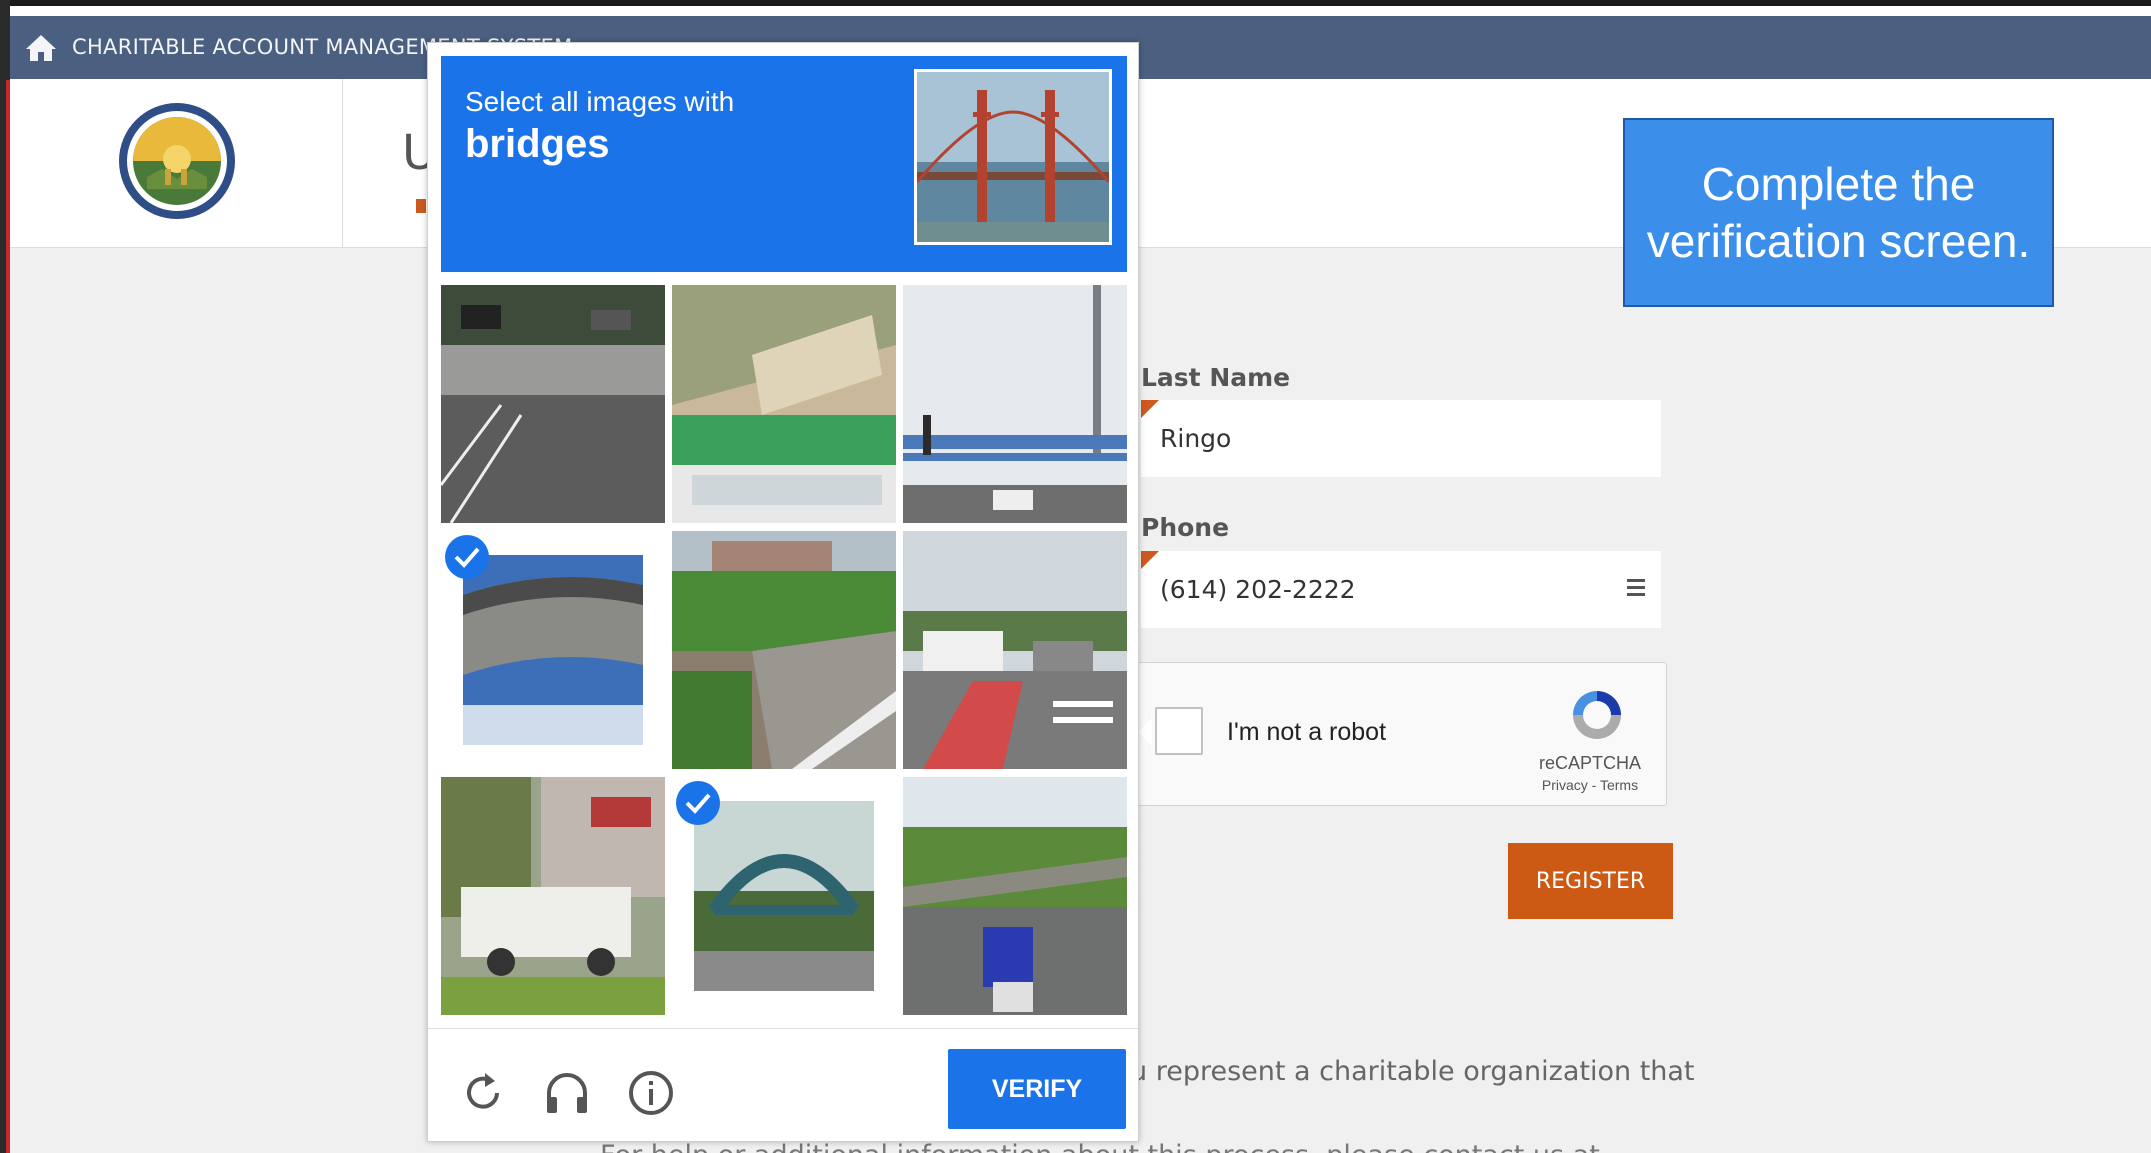 The width and height of the screenshot is (2151, 1153). Describe the element at coordinates (600, 101) in the screenshot. I see `captcha-prompt: Select all images with` at that location.